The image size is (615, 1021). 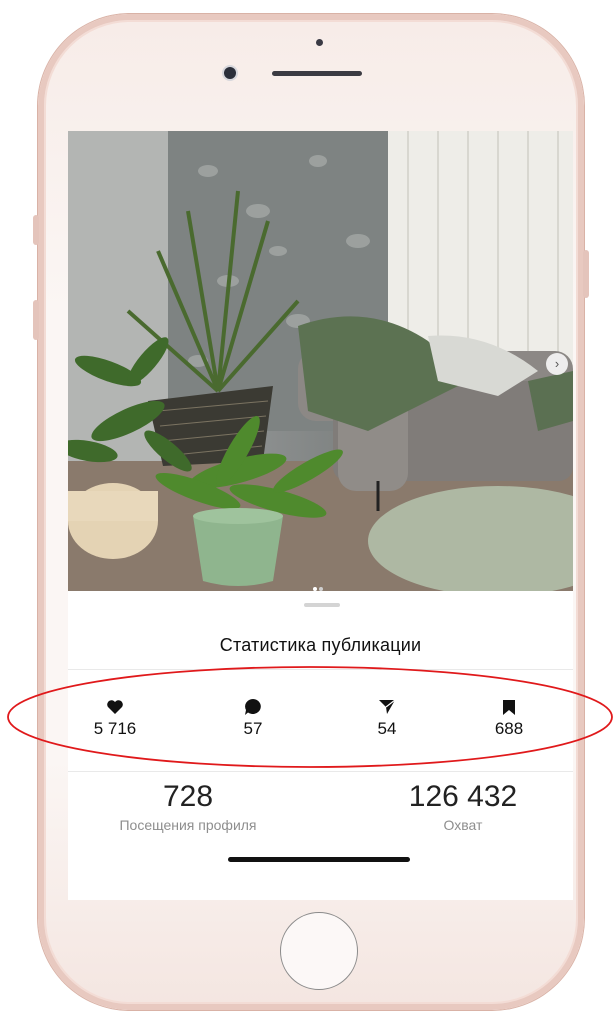 What do you see at coordinates (463, 796) in the screenshot?
I see `reach-value: 126 432` at bounding box center [463, 796].